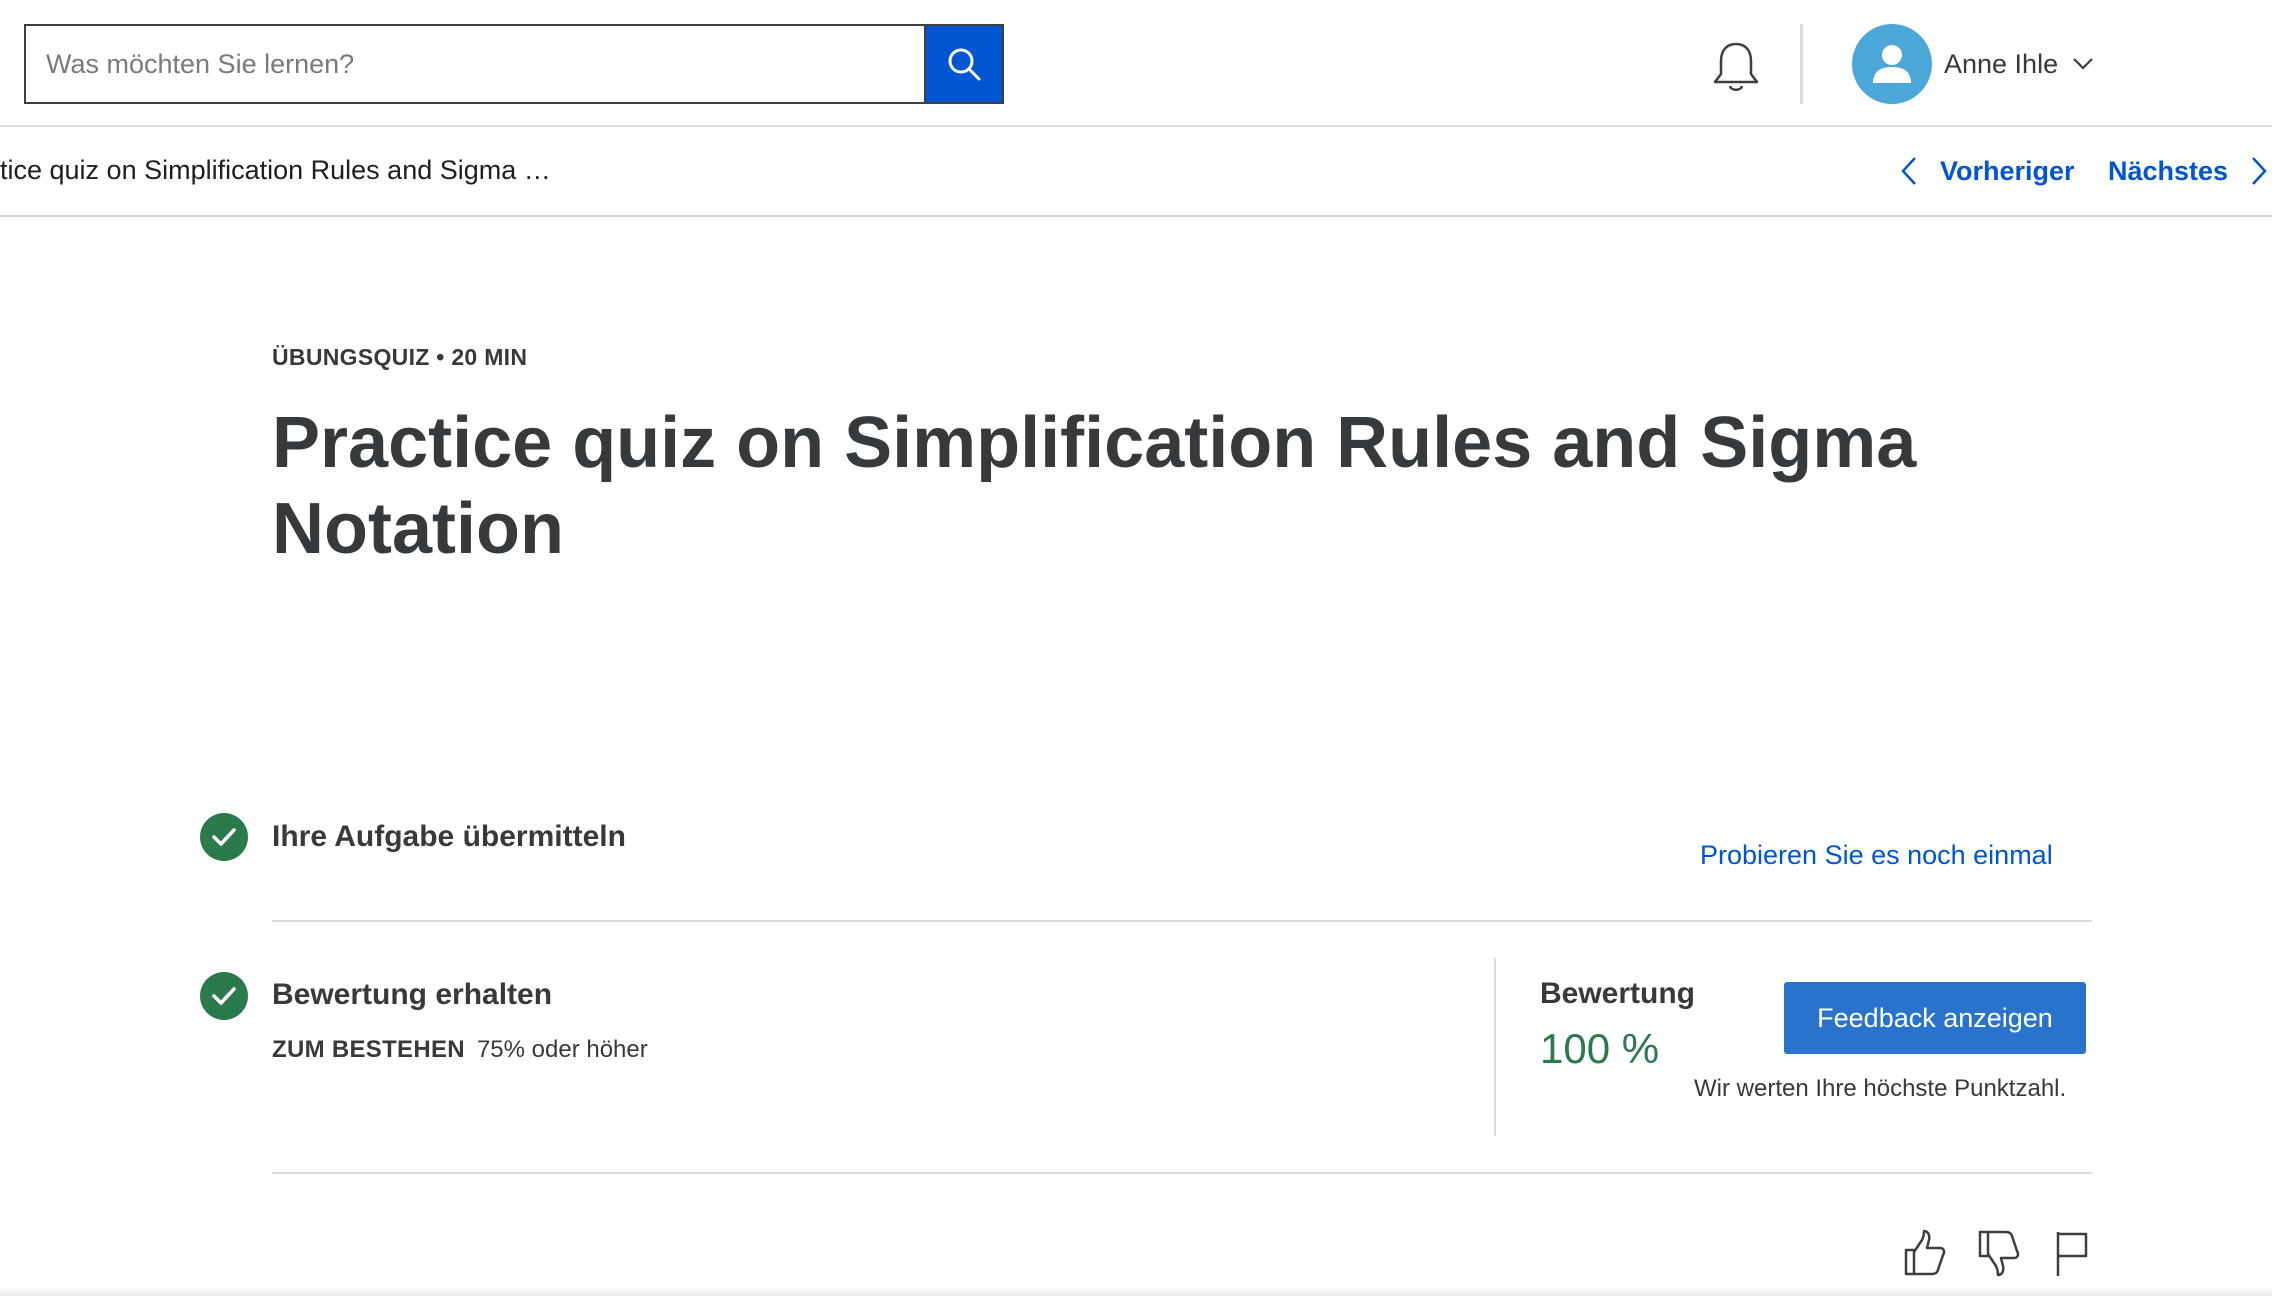  What do you see at coordinates (1908, 171) in the screenshot?
I see `chevron-left-icon` at bounding box center [1908, 171].